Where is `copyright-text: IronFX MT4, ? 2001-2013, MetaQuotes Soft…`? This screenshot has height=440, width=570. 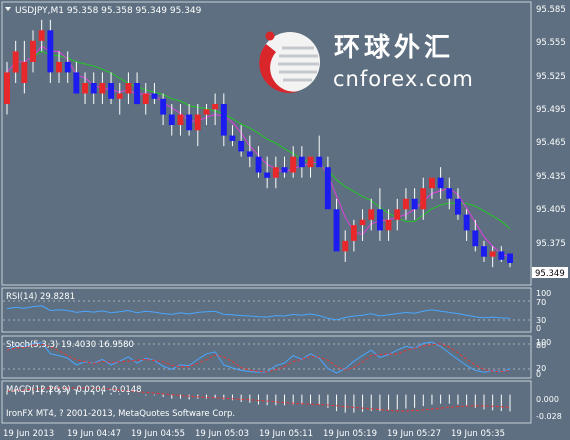
copyright-text: IronFX MT4, ? 2001-2013, MetaQuotes Soft… is located at coordinates (120, 414).